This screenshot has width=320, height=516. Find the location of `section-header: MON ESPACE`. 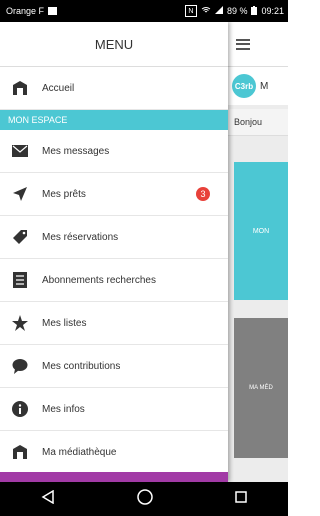

section-header: MON ESPACE is located at coordinates (114, 120).